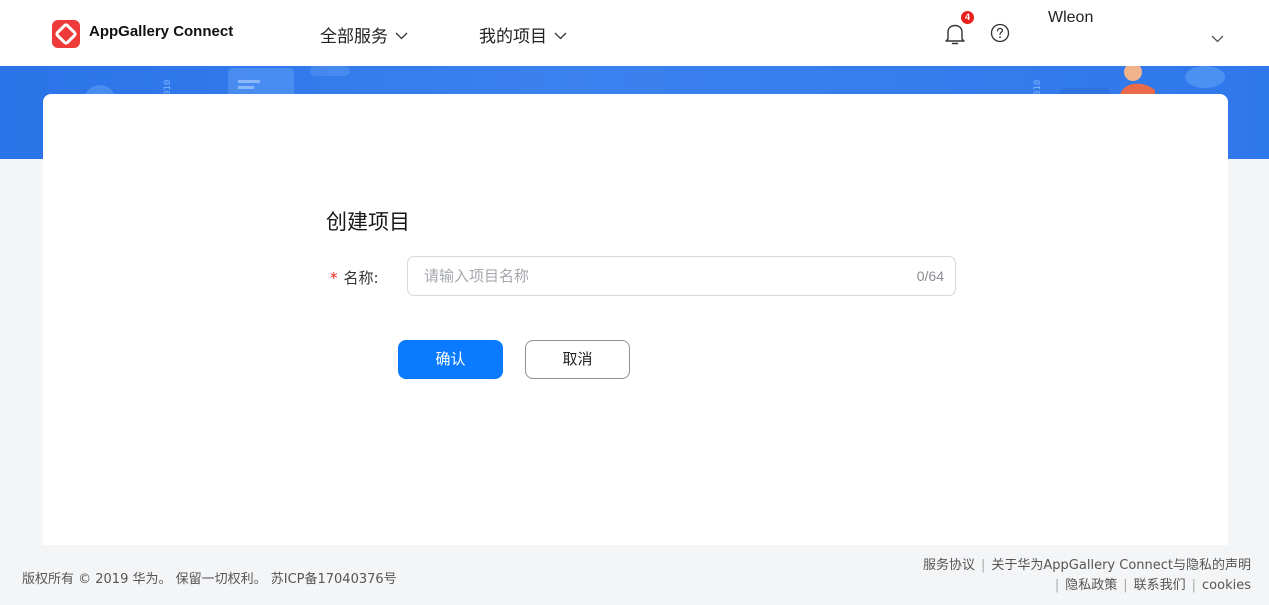 This screenshot has height=605, width=1269. What do you see at coordinates (1226, 585) in the screenshot?
I see `footer-link-cookies: cookies` at bounding box center [1226, 585].